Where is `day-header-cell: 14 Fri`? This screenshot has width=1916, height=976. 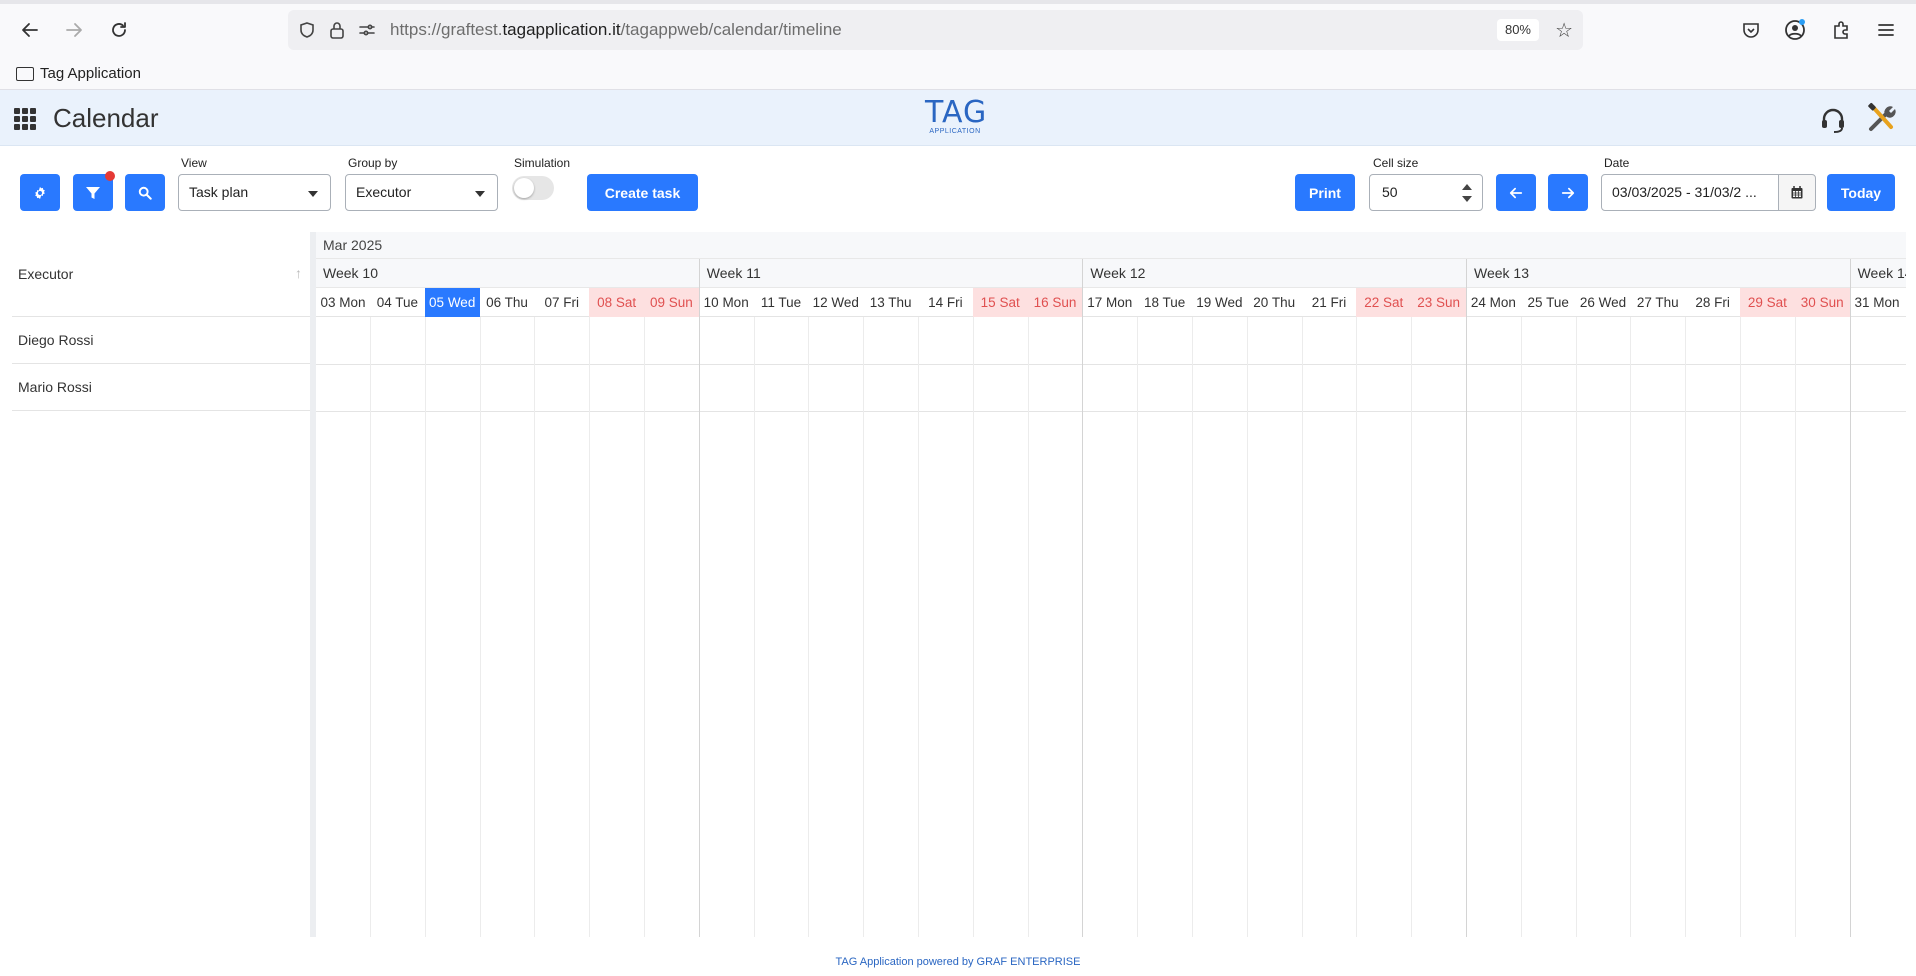
day-header-cell: 14 Fri is located at coordinates (945, 302).